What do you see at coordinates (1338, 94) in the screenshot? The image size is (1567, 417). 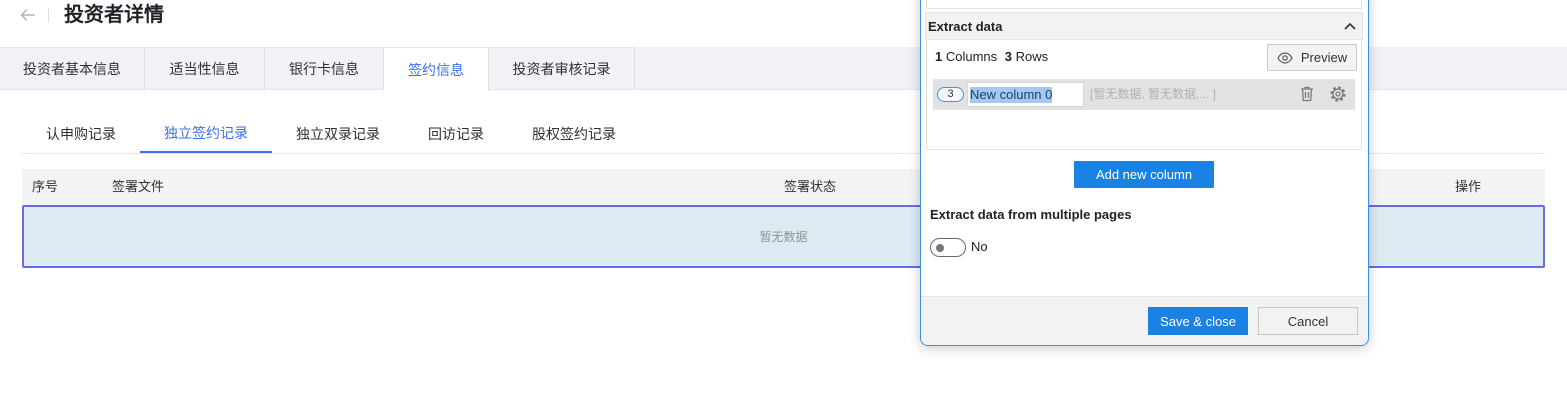 I see `gear-icon` at bounding box center [1338, 94].